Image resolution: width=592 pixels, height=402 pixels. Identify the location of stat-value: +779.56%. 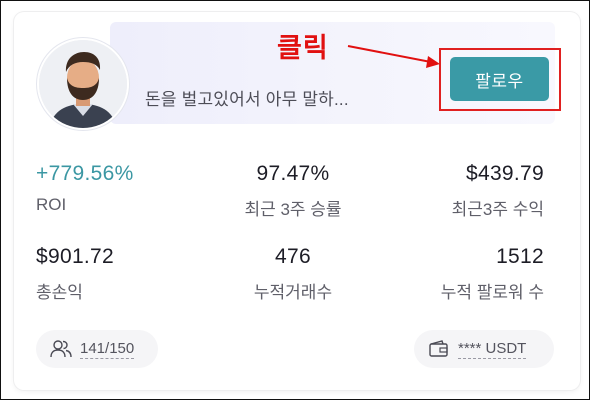
(85, 173).